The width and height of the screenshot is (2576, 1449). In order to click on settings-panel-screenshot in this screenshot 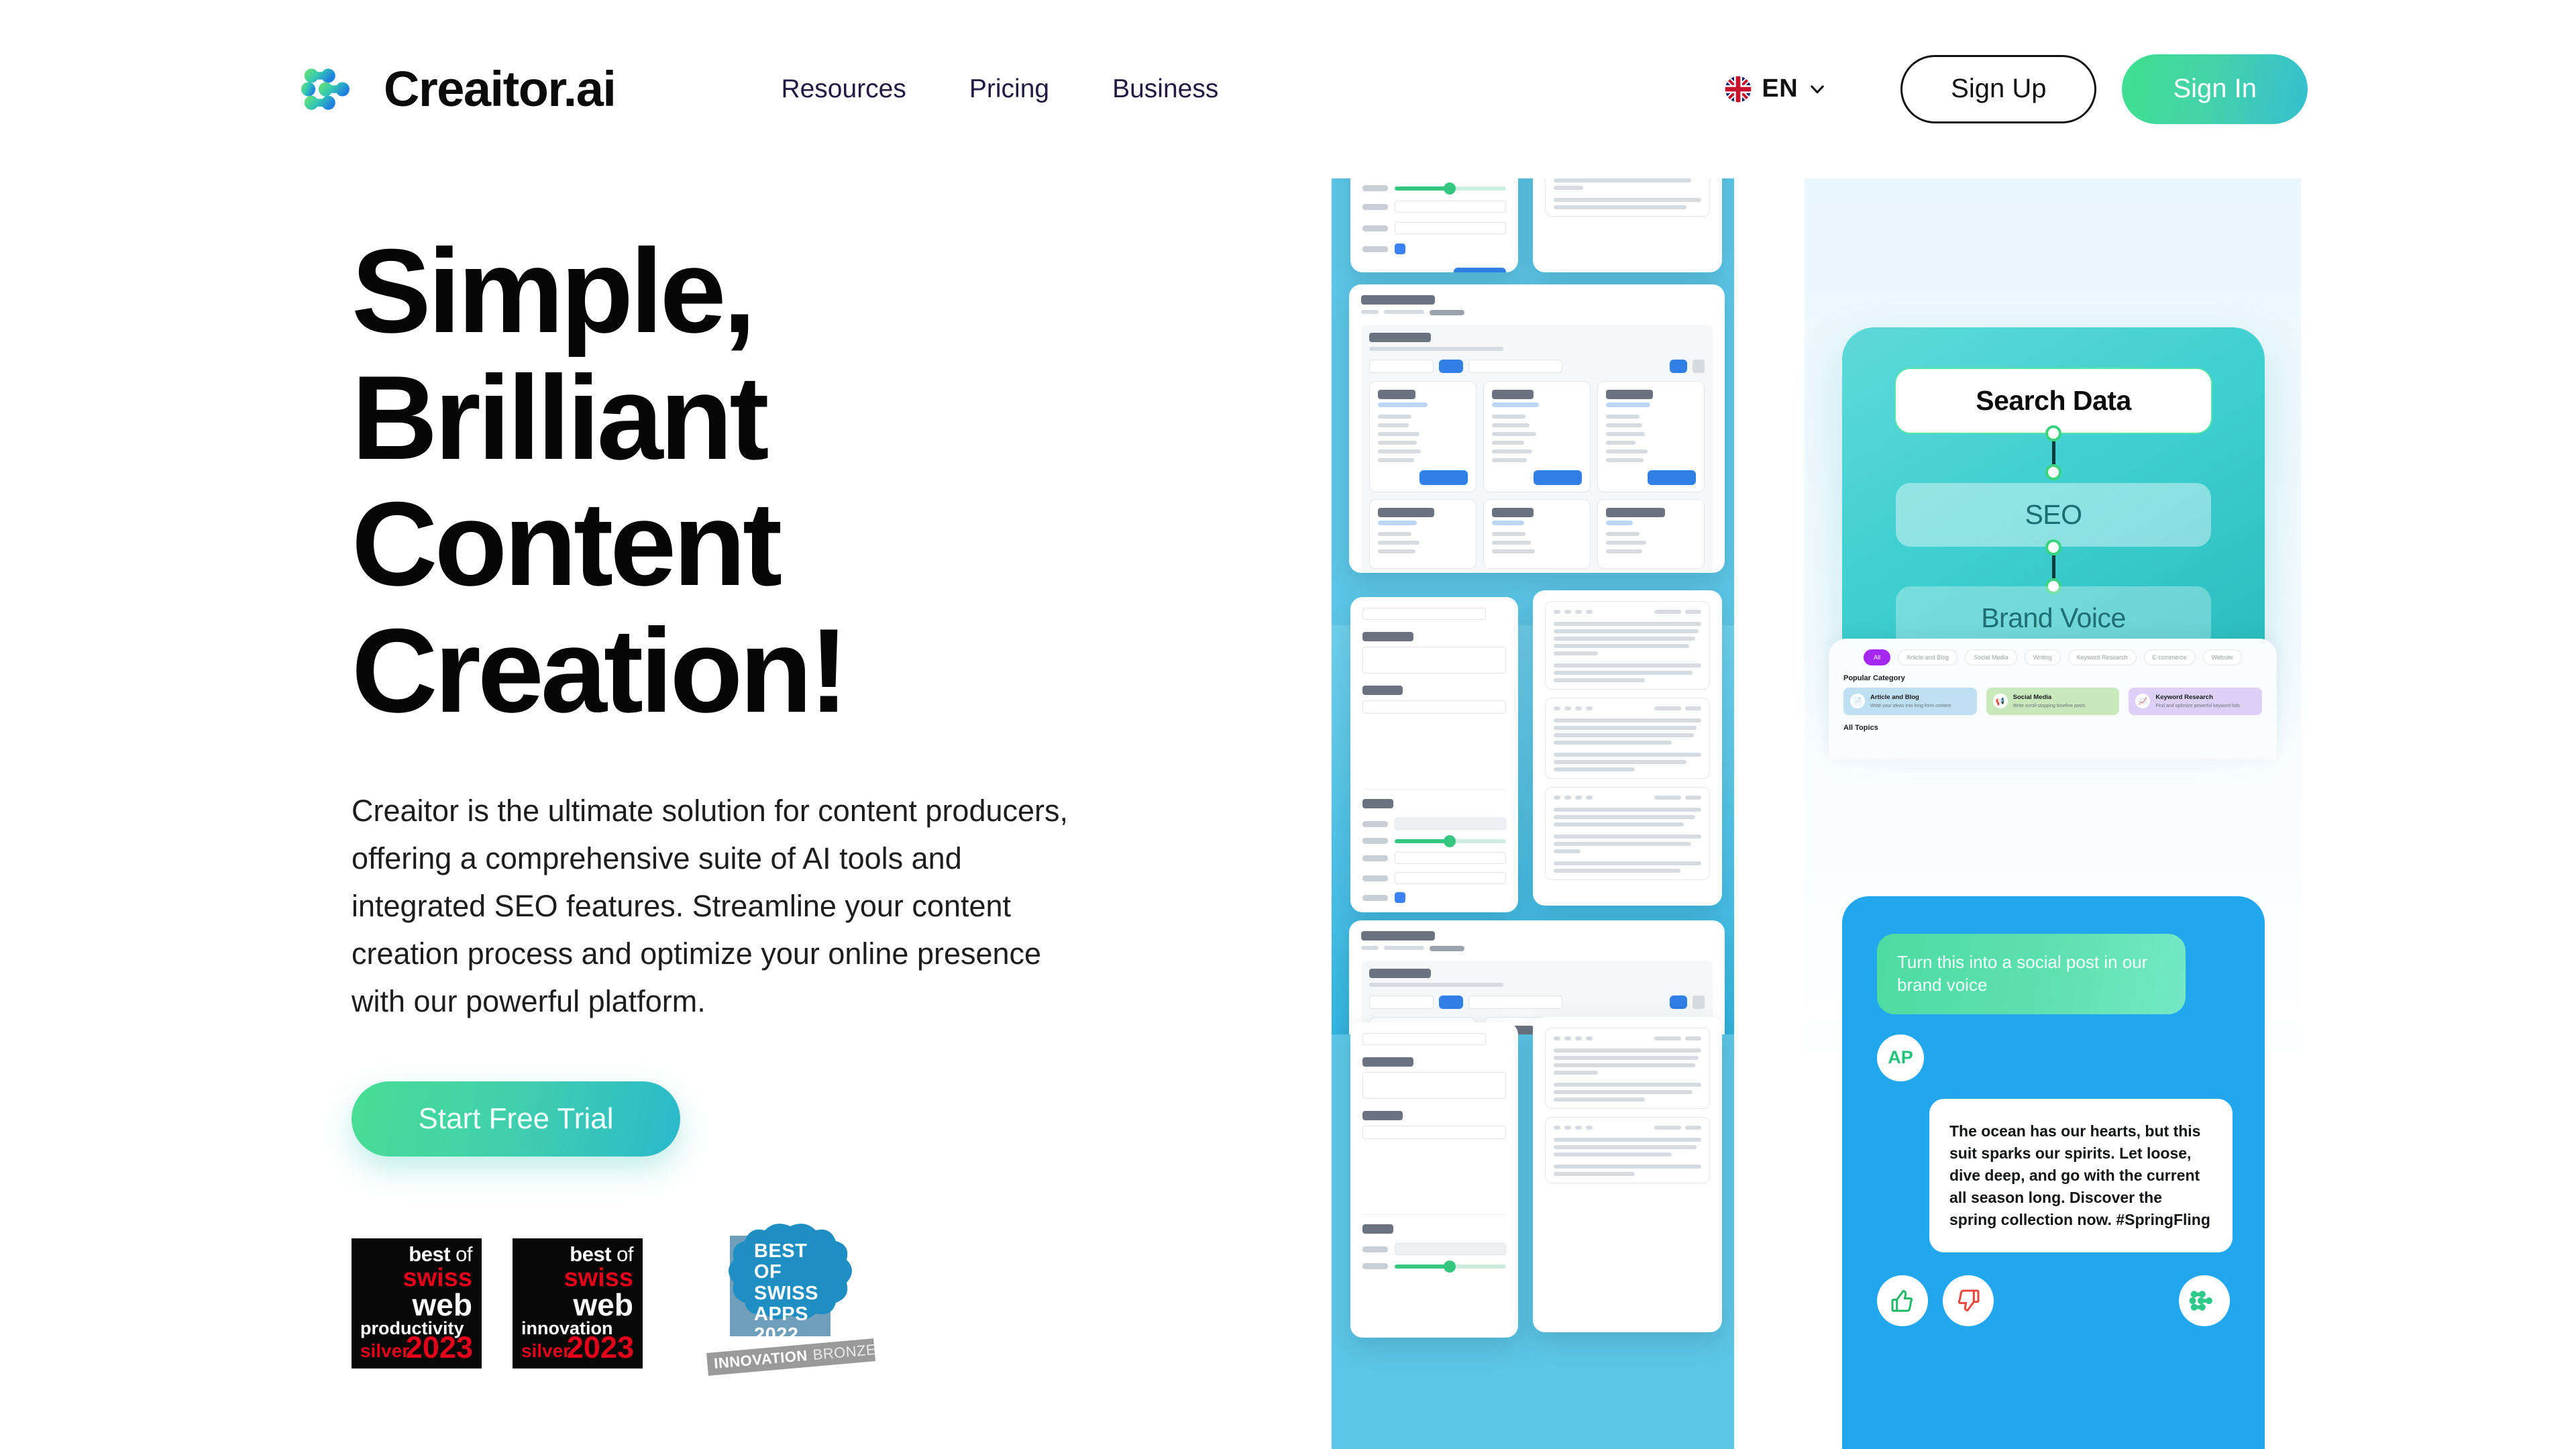, I will do `click(1434, 225)`.